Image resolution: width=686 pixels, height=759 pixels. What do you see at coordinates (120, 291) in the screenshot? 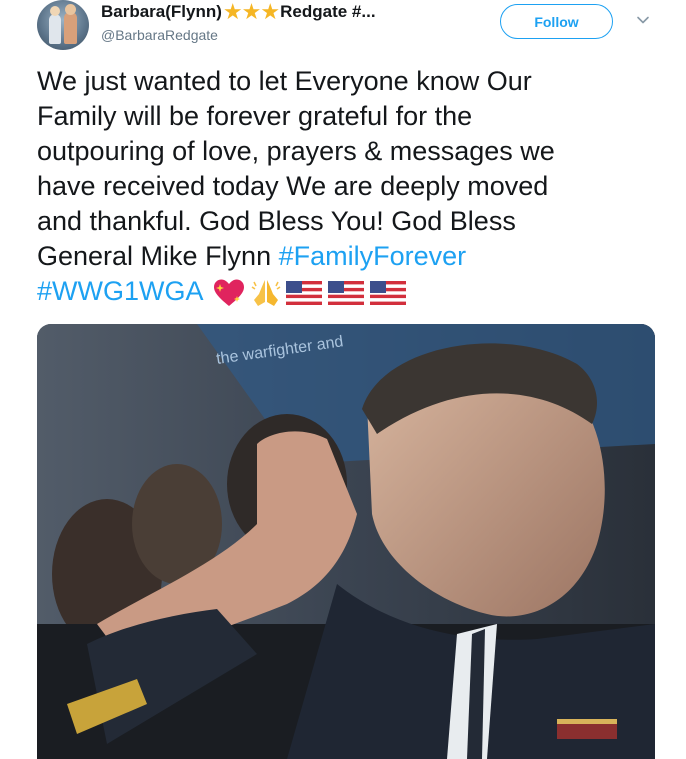
I see `hashtag-link: #WWG1WGA` at bounding box center [120, 291].